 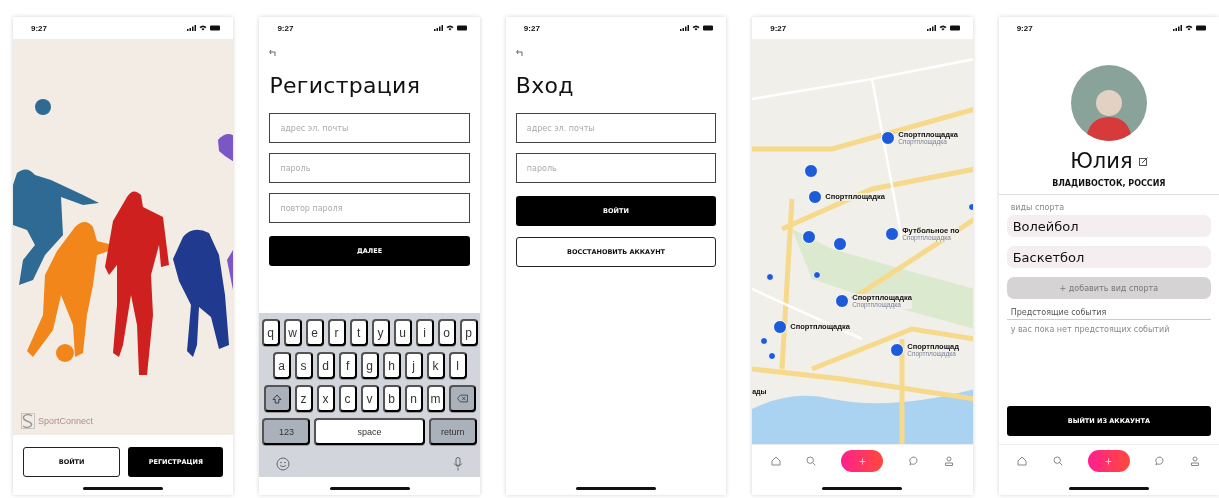 I want to click on empty-message: у вас пока нет предстоящих событий, so click(x=1090, y=330).